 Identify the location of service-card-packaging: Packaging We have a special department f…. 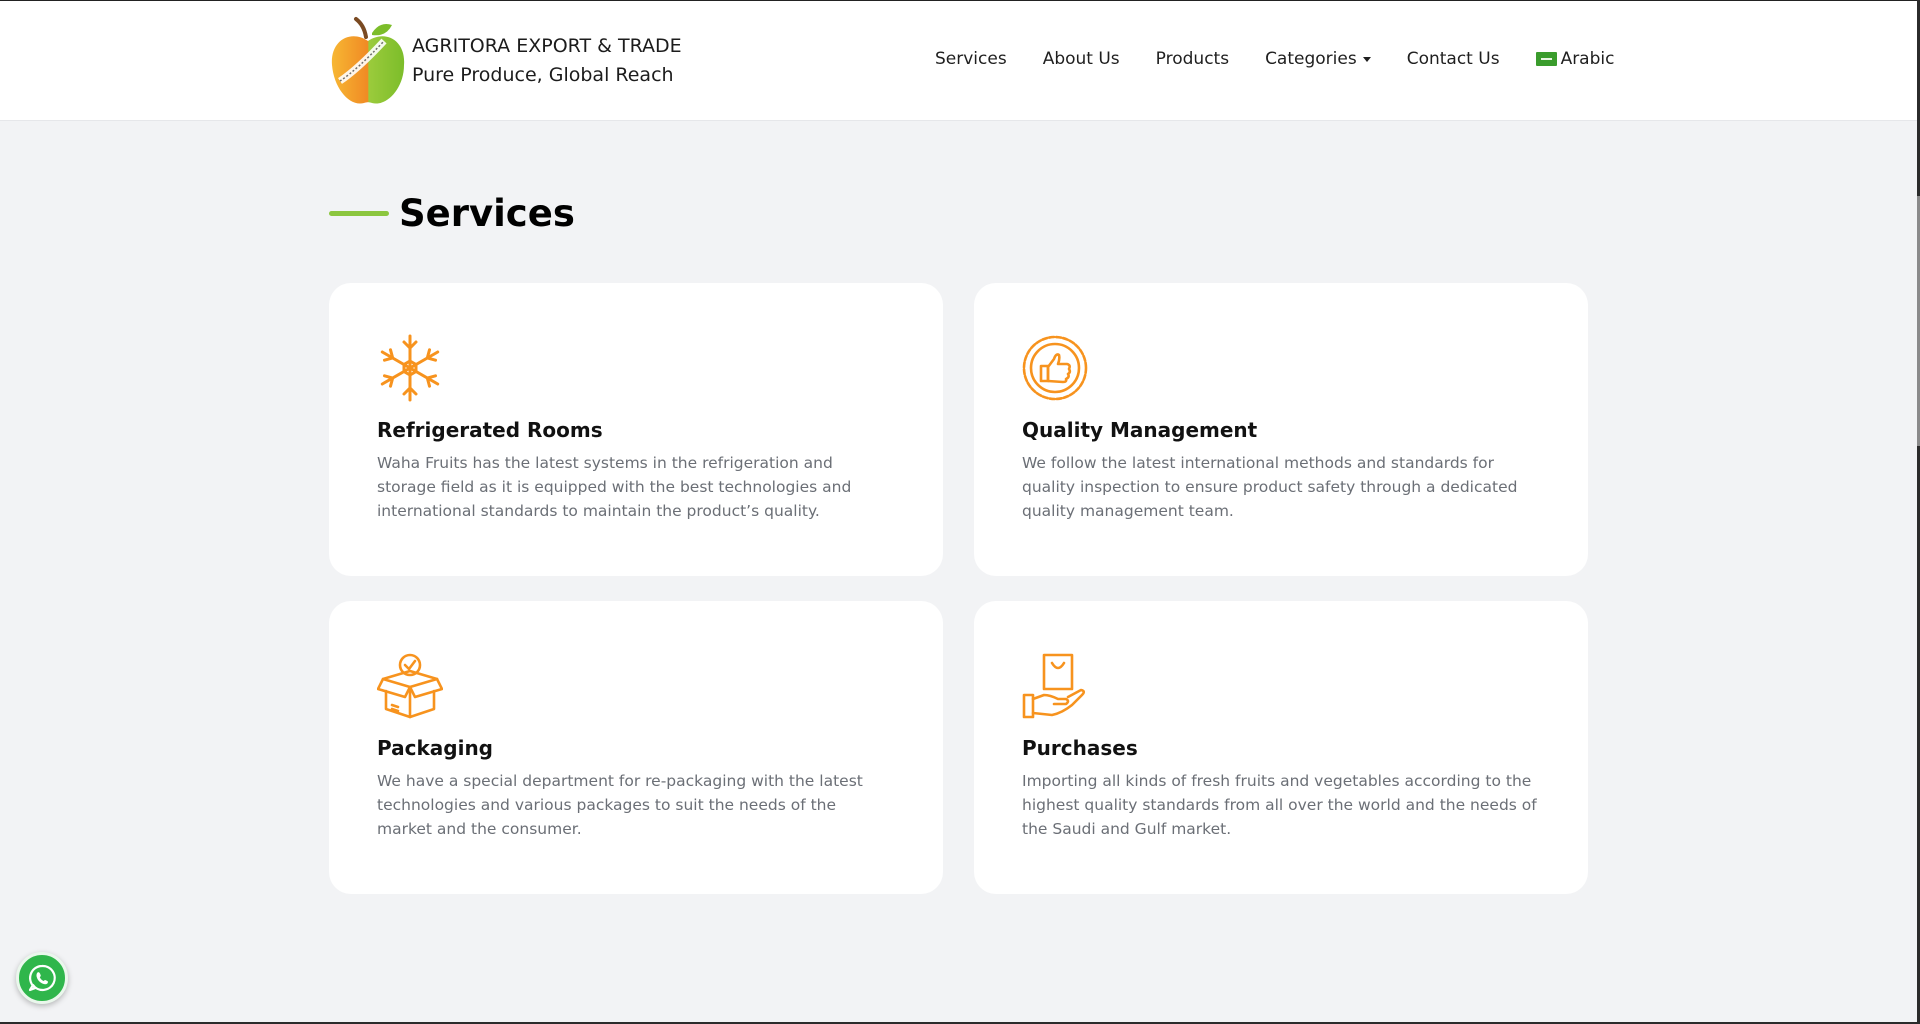
(636, 747).